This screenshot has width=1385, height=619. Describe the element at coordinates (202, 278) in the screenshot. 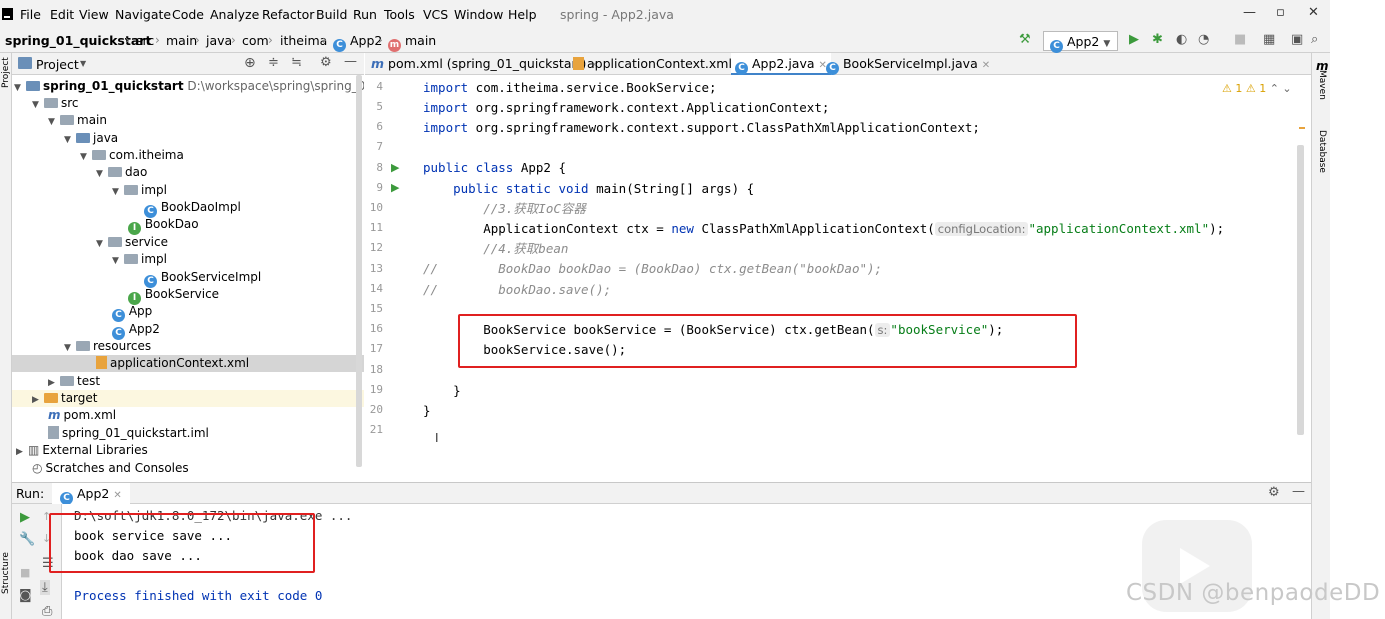

I see `tree-node-bookserviceimpl: C BookServiceImpl` at that location.